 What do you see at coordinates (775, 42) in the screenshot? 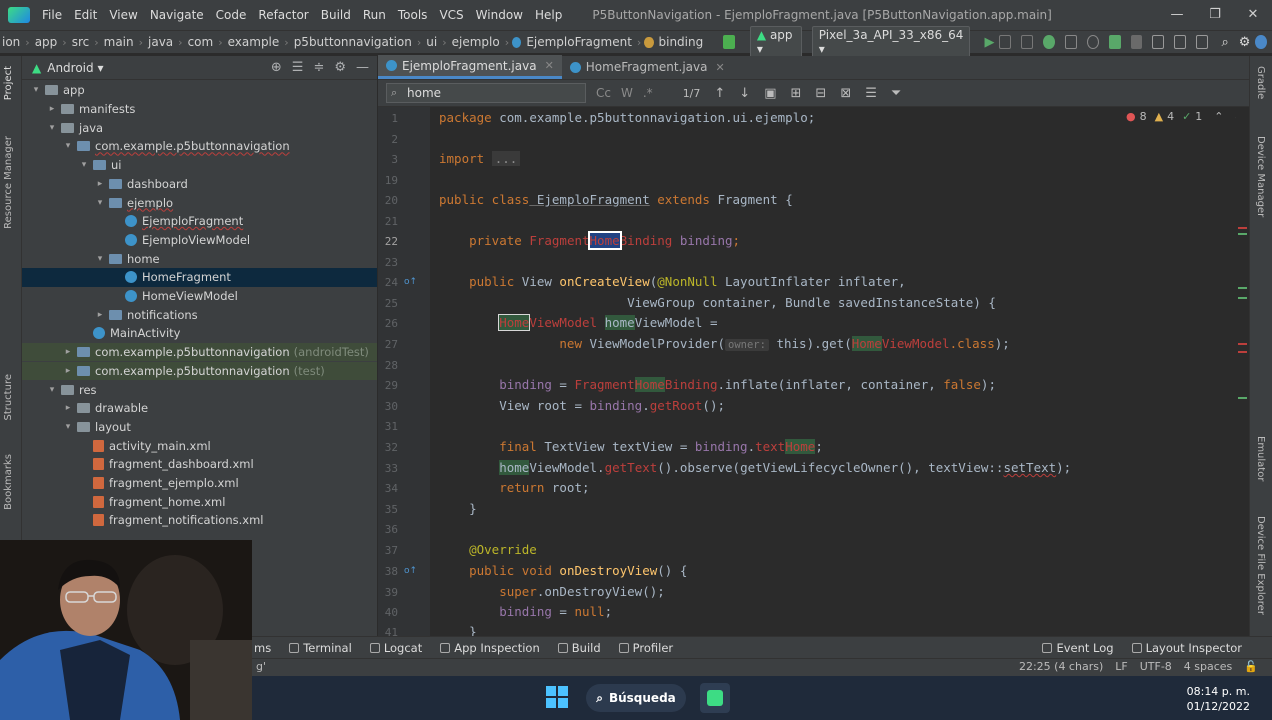
I see `run-configuration-select: ▲ app ▾` at bounding box center [775, 42].